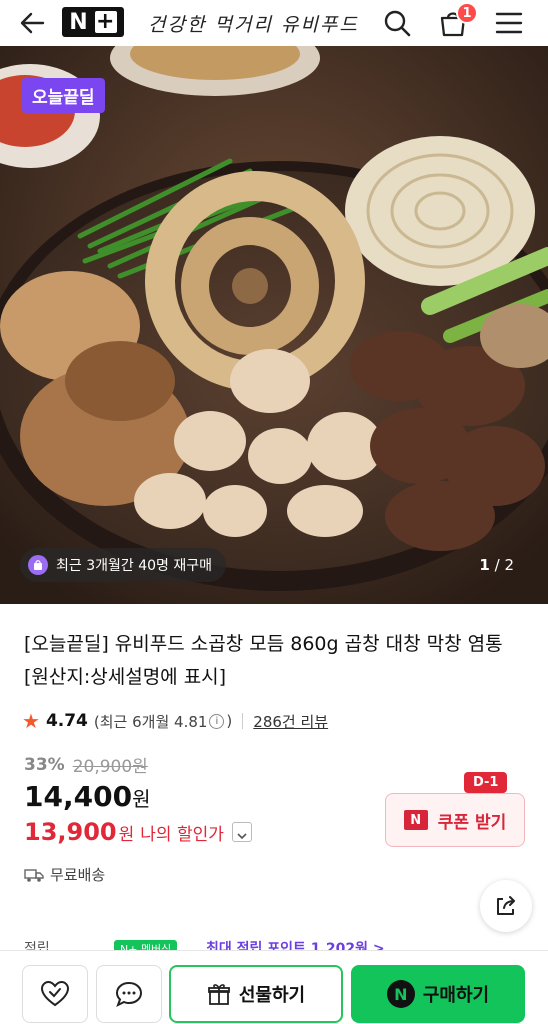  What do you see at coordinates (509, 23) in the screenshot?
I see `menu-icon` at bounding box center [509, 23].